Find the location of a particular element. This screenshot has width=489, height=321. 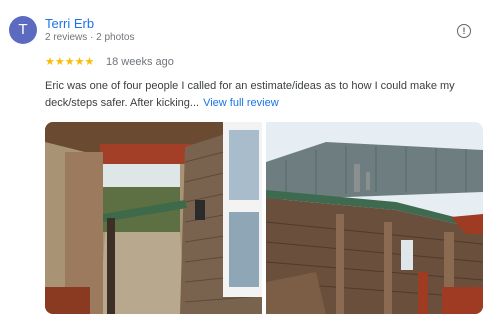

star-rating: ★★★★★ is located at coordinates (70, 62).